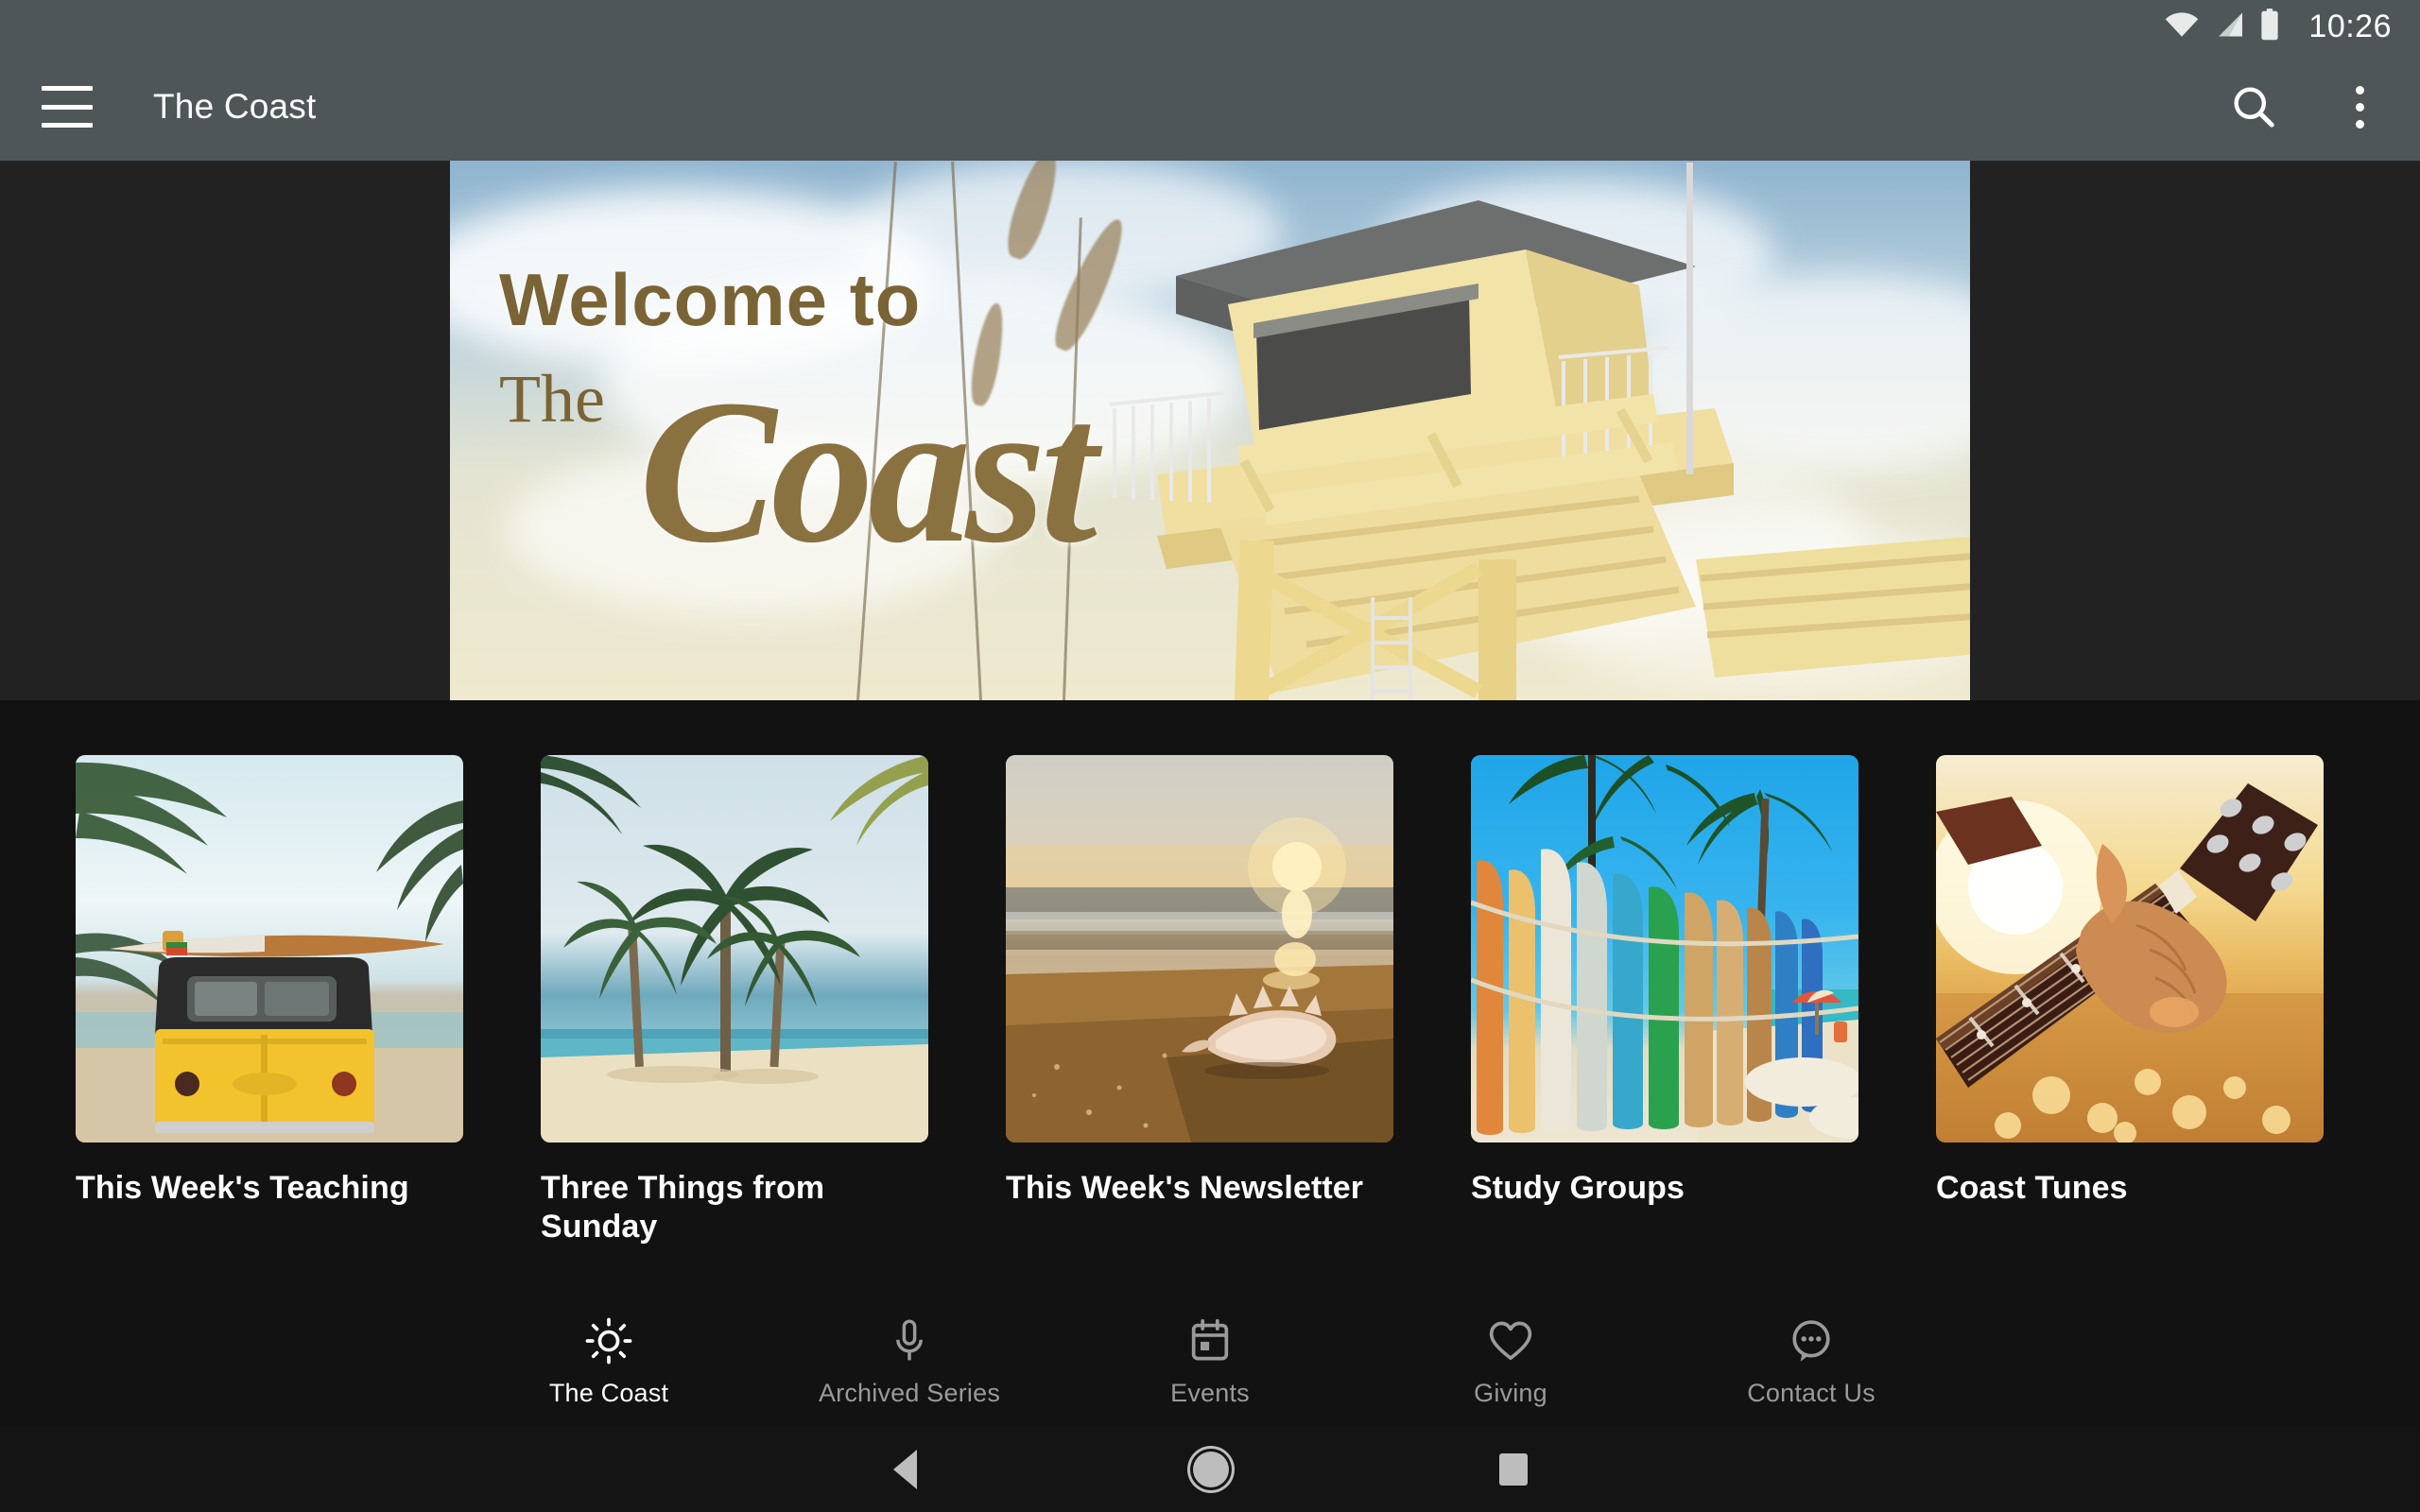 The width and height of the screenshot is (2420, 1512). Describe the element at coordinates (2229, 27) in the screenshot. I see `cellular-signal-icon` at that location.